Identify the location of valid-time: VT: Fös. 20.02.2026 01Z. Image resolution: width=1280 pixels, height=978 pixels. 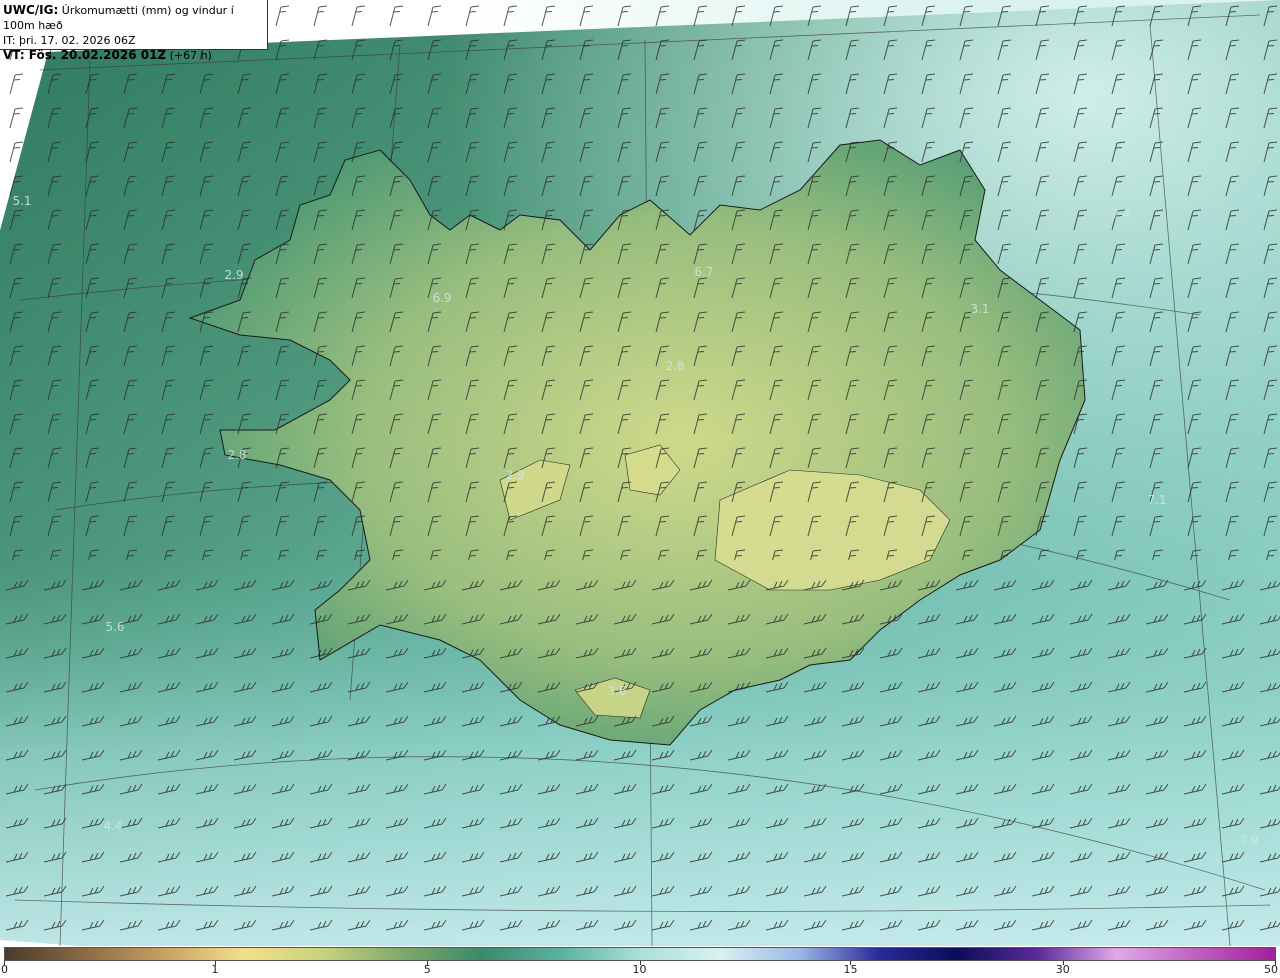
(85, 55).